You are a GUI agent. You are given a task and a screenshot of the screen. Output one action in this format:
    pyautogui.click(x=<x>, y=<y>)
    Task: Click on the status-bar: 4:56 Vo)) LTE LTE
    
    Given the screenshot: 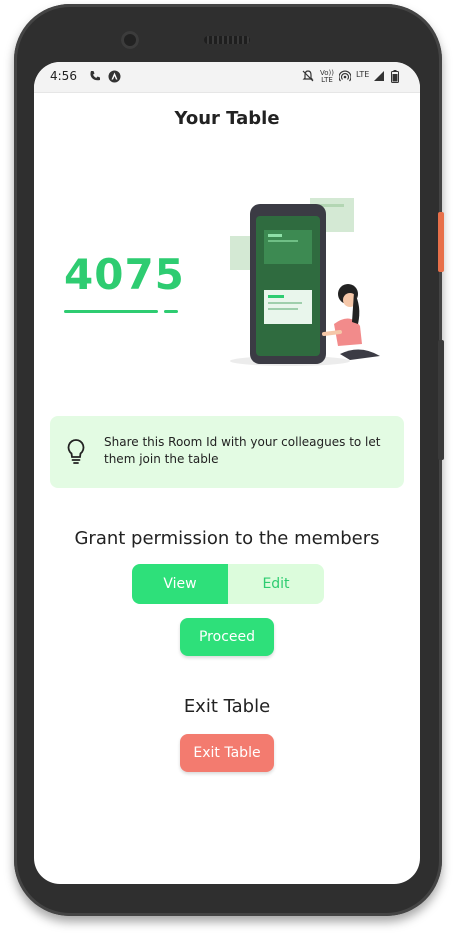 What is the action you would take?
    pyautogui.click(x=227, y=77)
    